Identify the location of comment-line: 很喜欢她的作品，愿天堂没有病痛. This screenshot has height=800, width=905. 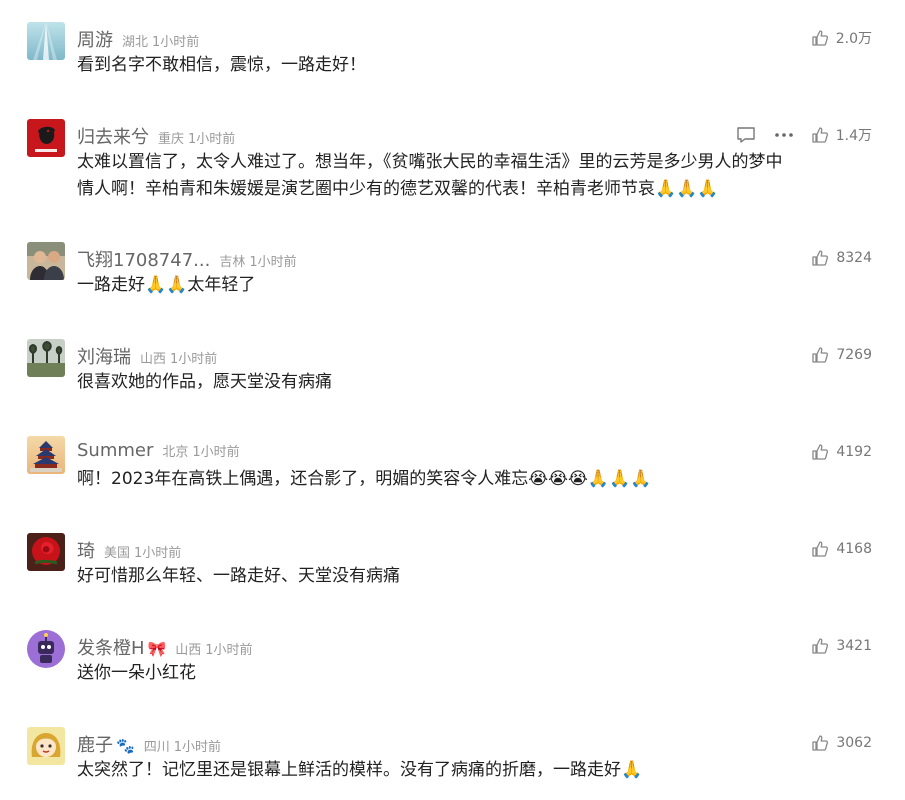
(204, 382).